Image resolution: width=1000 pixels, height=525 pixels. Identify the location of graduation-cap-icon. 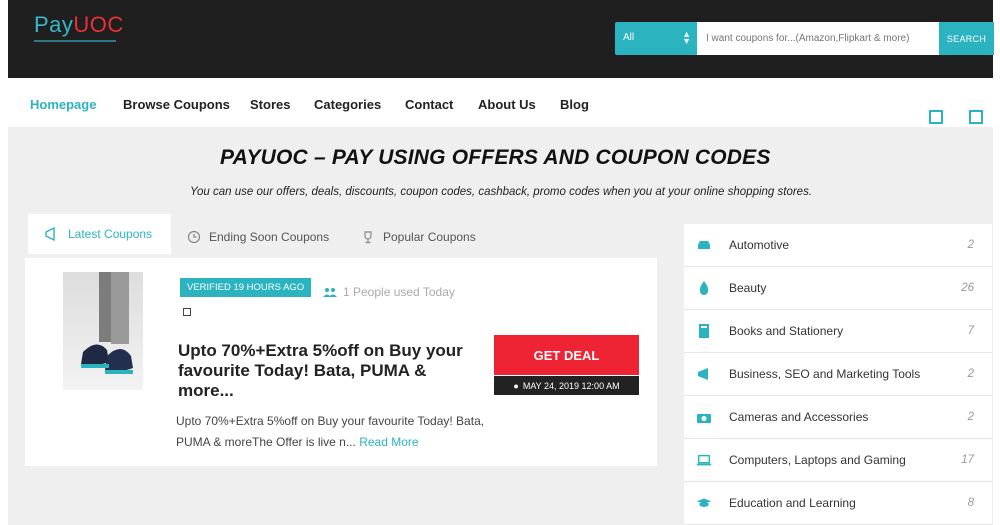
(704, 503).